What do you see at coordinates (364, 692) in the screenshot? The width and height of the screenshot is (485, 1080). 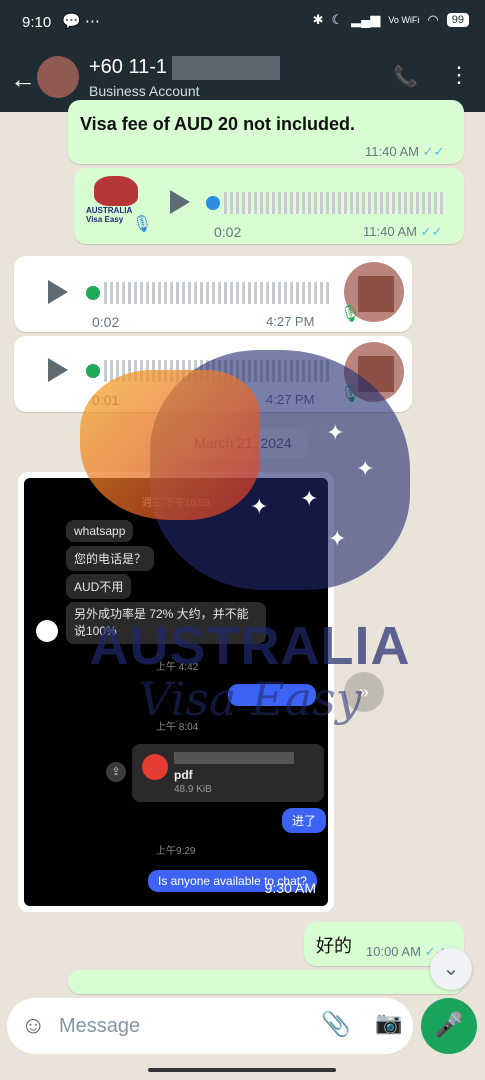 I see `forward-icon: »` at bounding box center [364, 692].